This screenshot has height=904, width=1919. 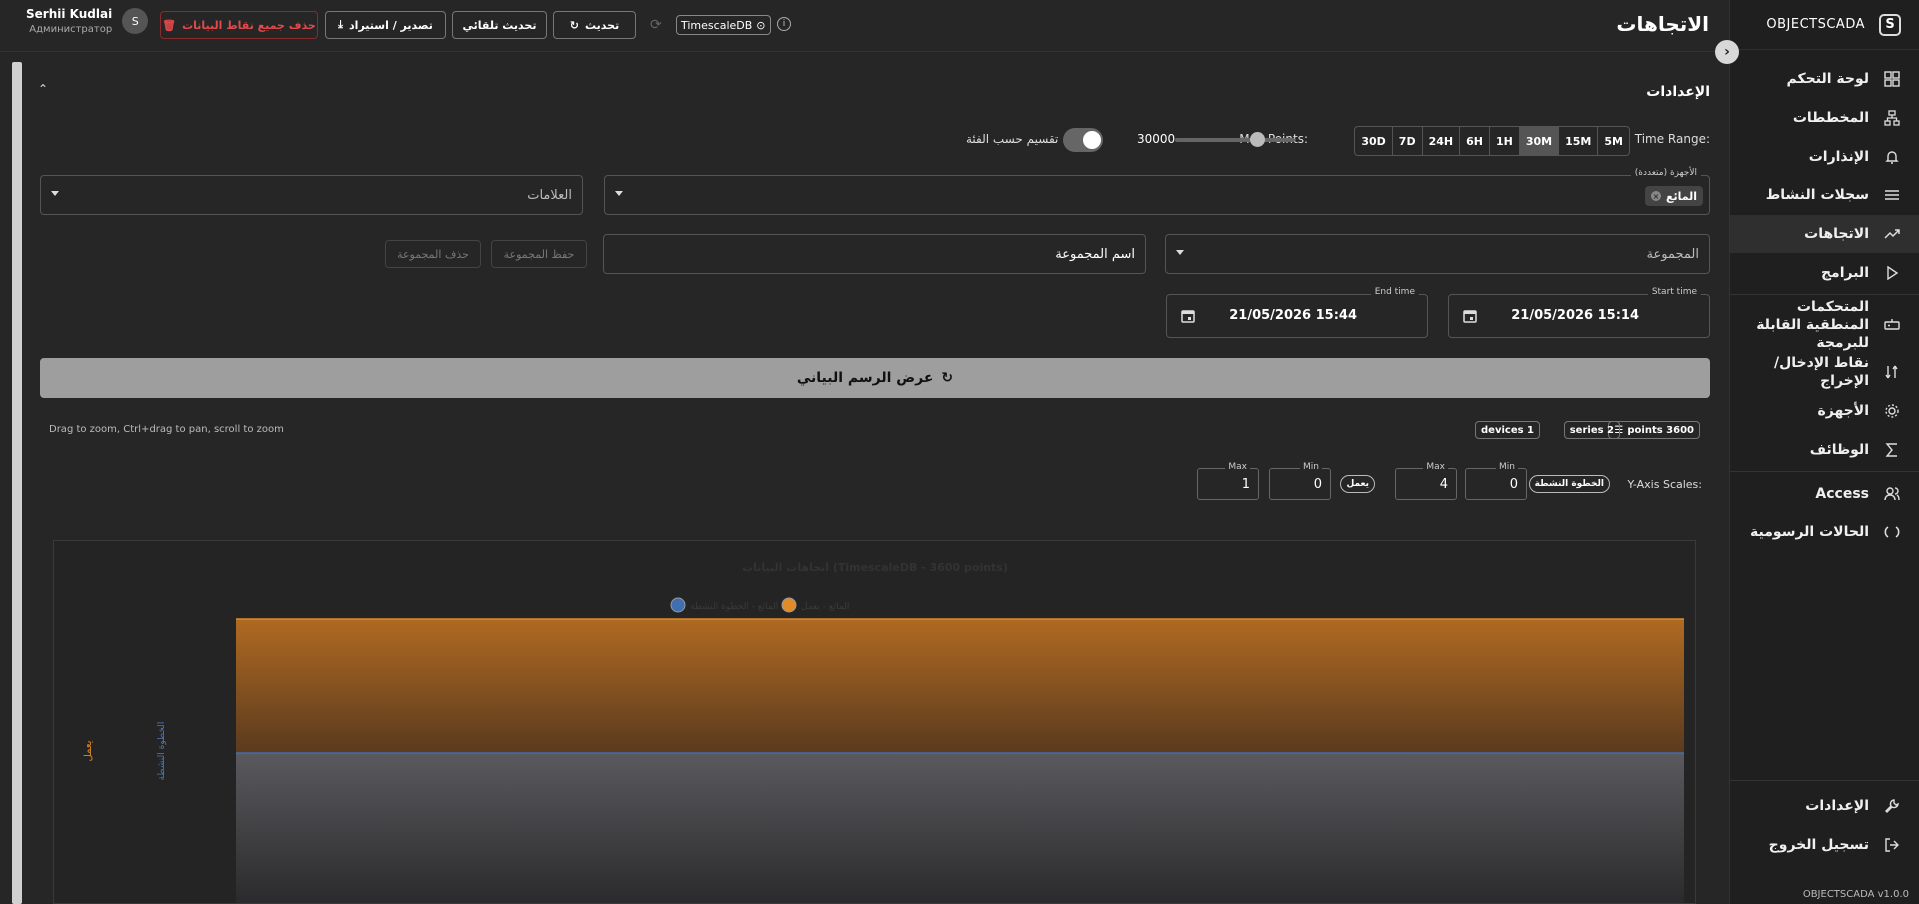 I want to click on end-time-label: End time, so click(x=1394, y=292).